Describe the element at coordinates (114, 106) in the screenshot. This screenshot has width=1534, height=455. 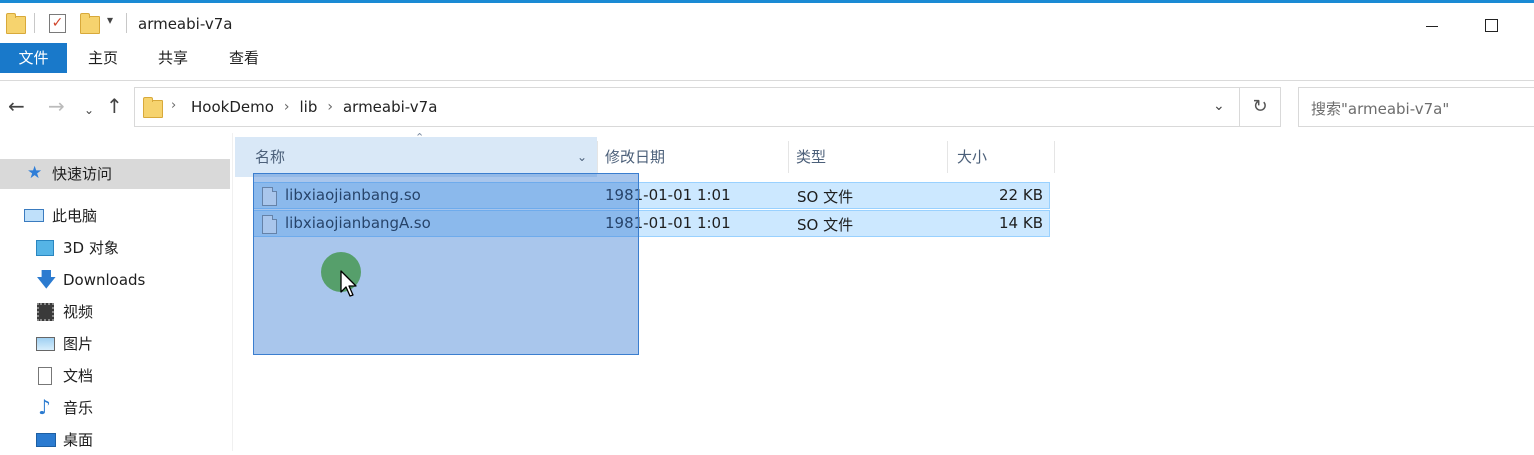
I see `up-arrow-icon: ↑` at that location.